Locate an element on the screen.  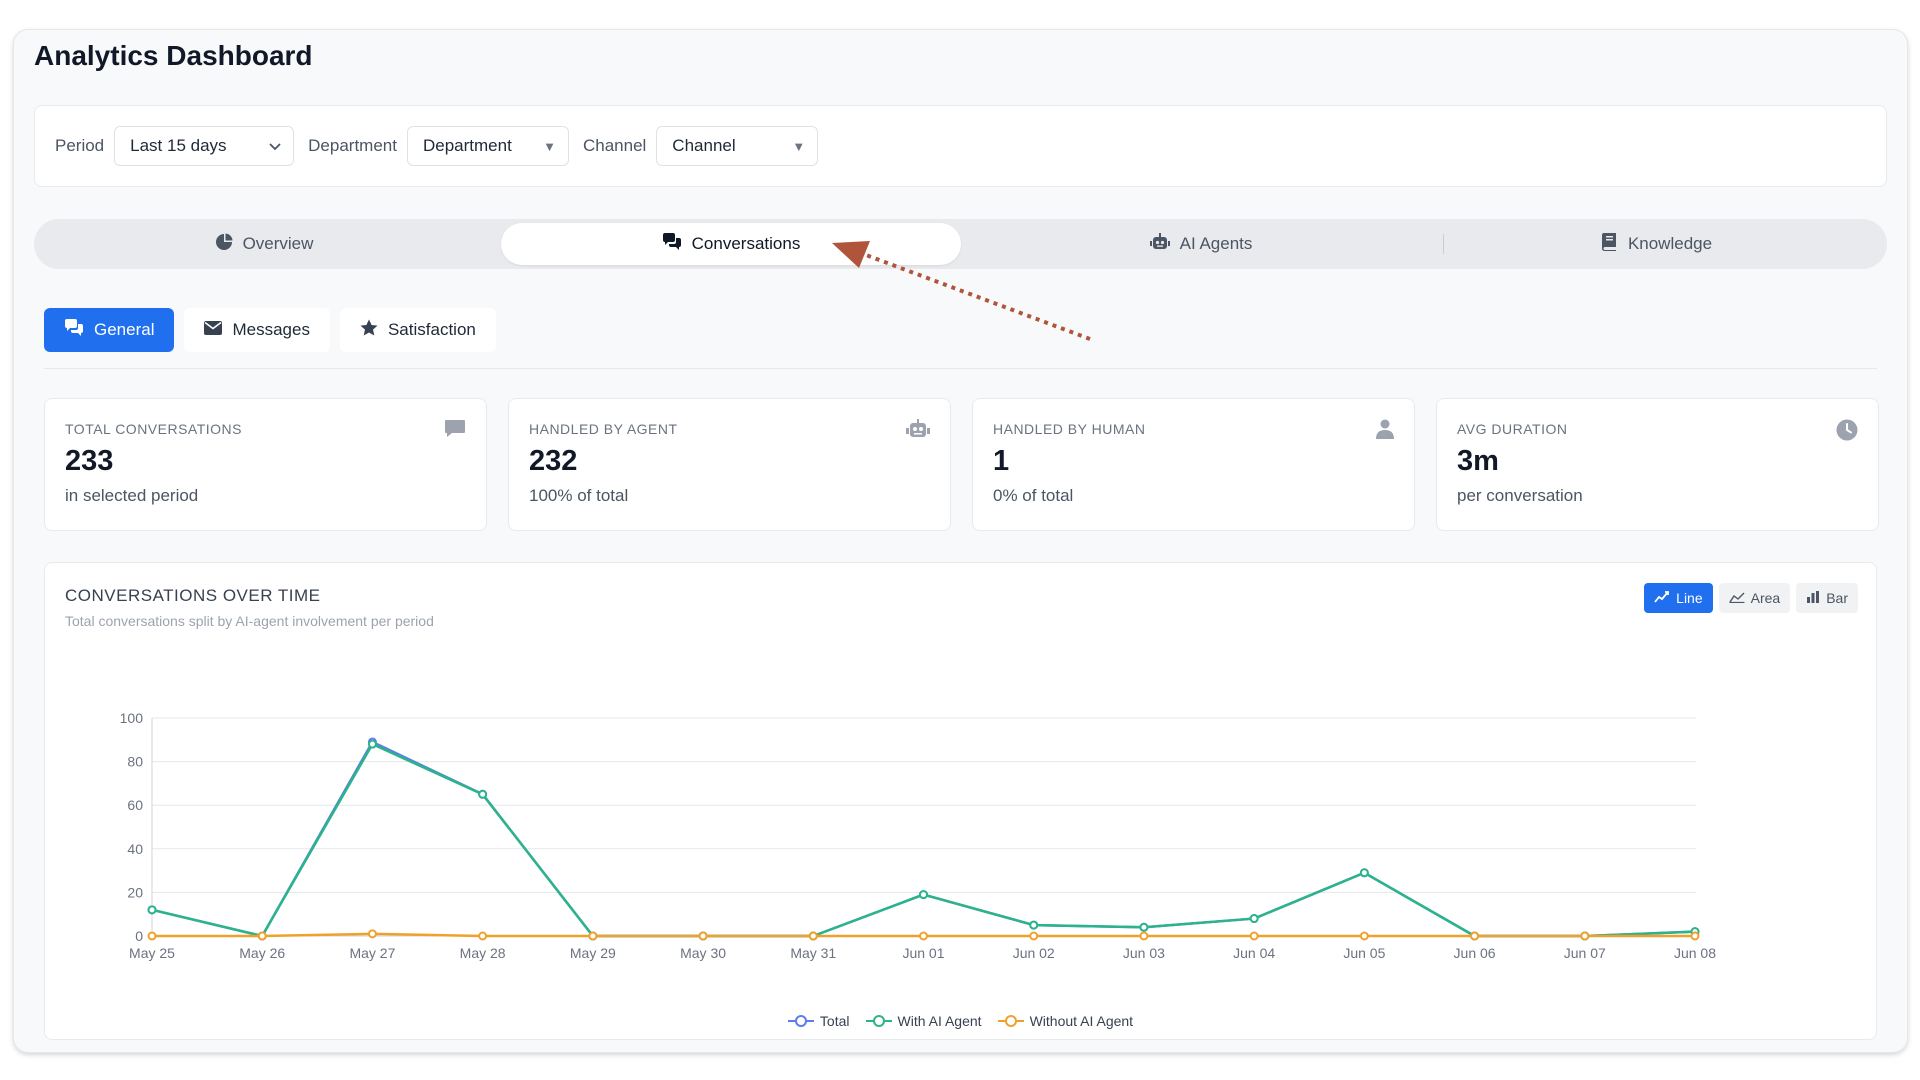
stat-card-handled-by-human: HANDLED BY HUMAN 1 0% of total is located at coordinates (1193, 464).